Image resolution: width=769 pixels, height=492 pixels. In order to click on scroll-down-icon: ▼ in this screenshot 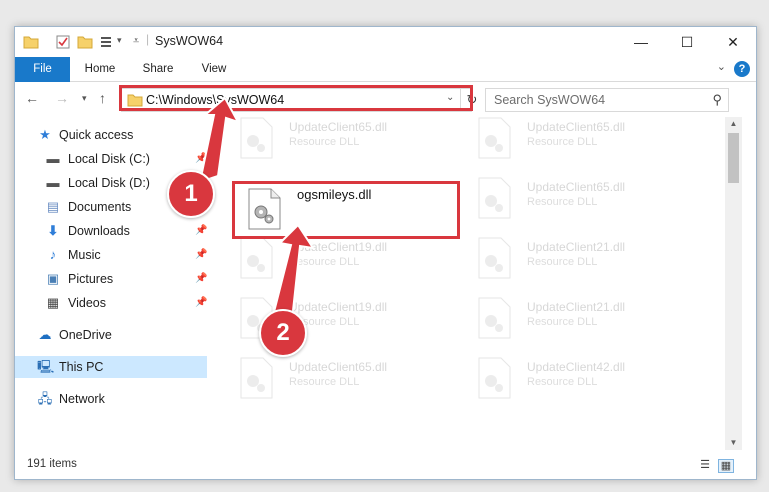, I will do `click(733, 443)`.